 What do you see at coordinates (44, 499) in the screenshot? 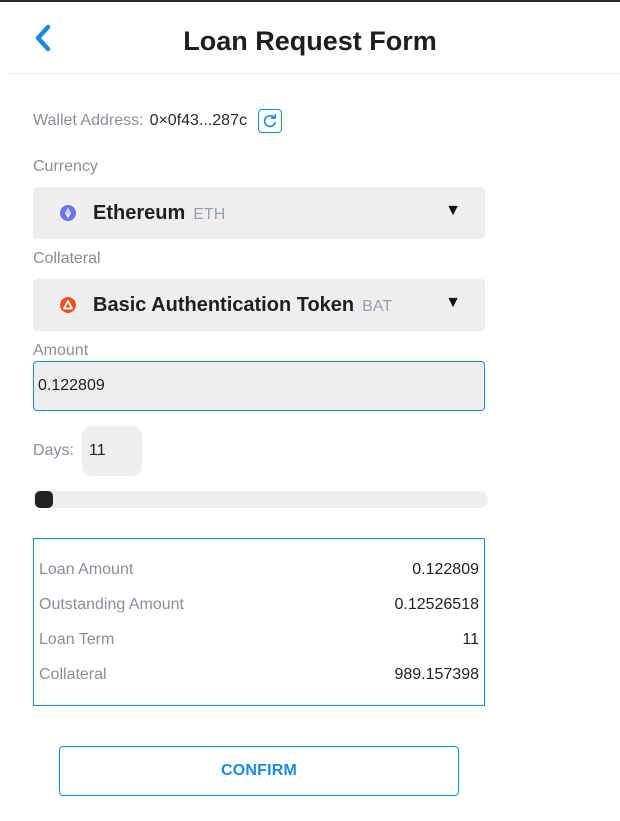
I see `slider-handle` at bounding box center [44, 499].